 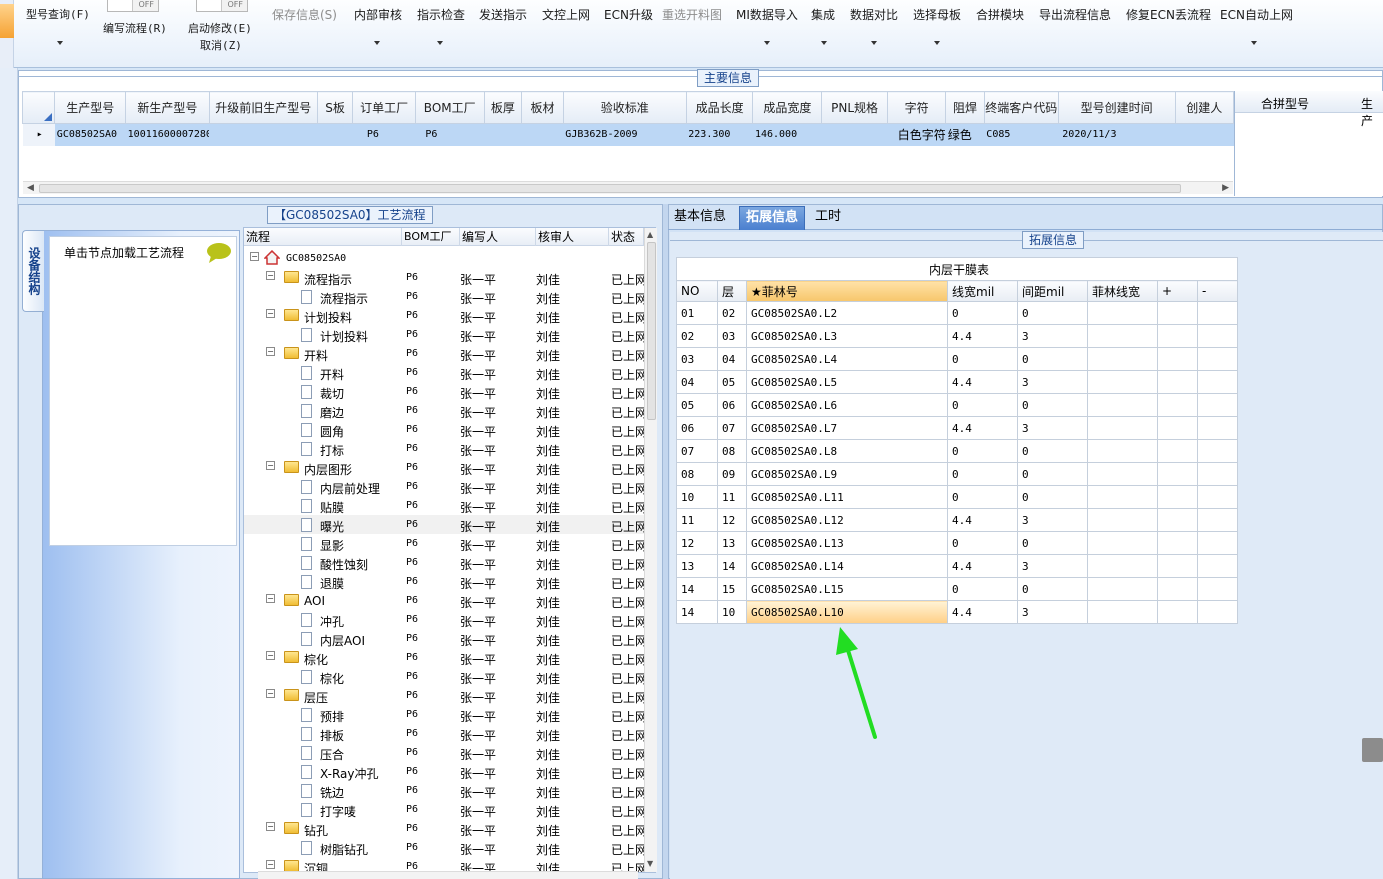 What do you see at coordinates (445, 676) in the screenshot?
I see `tree-step-node: 棕化 P6 张一平 刘佳 已上网` at bounding box center [445, 676].